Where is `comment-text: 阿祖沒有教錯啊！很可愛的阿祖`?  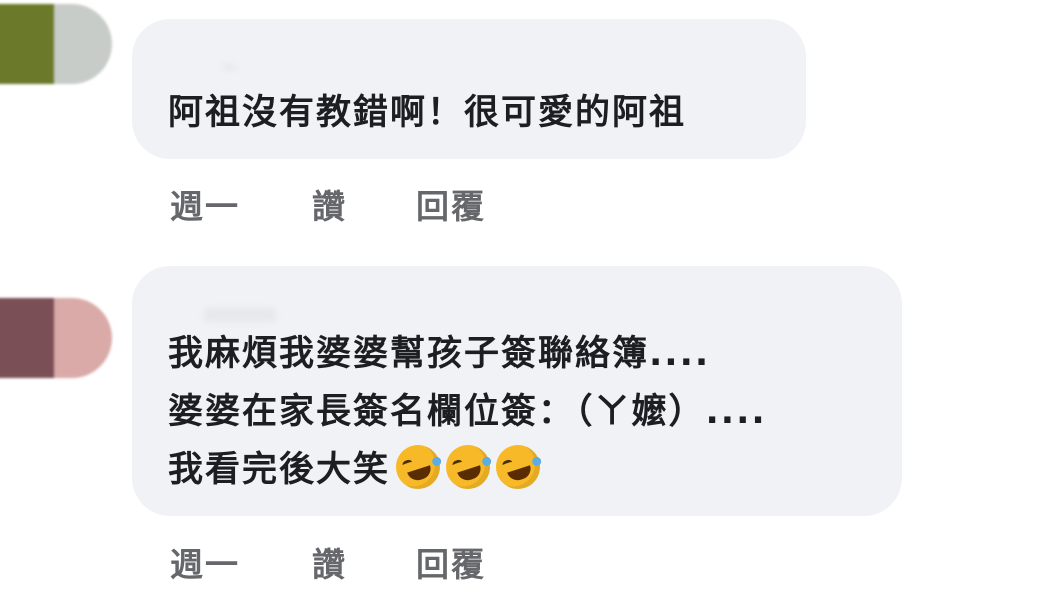
comment-text: 阿祖沒有教錯啊！很可愛的阿祖 is located at coordinates (427, 113).